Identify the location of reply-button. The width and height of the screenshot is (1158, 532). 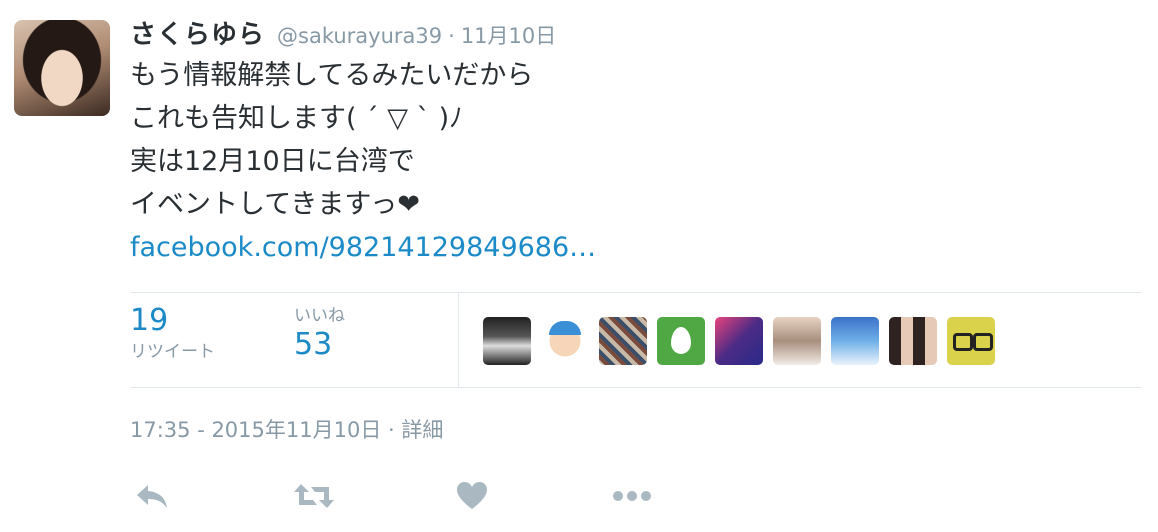
(152, 496).